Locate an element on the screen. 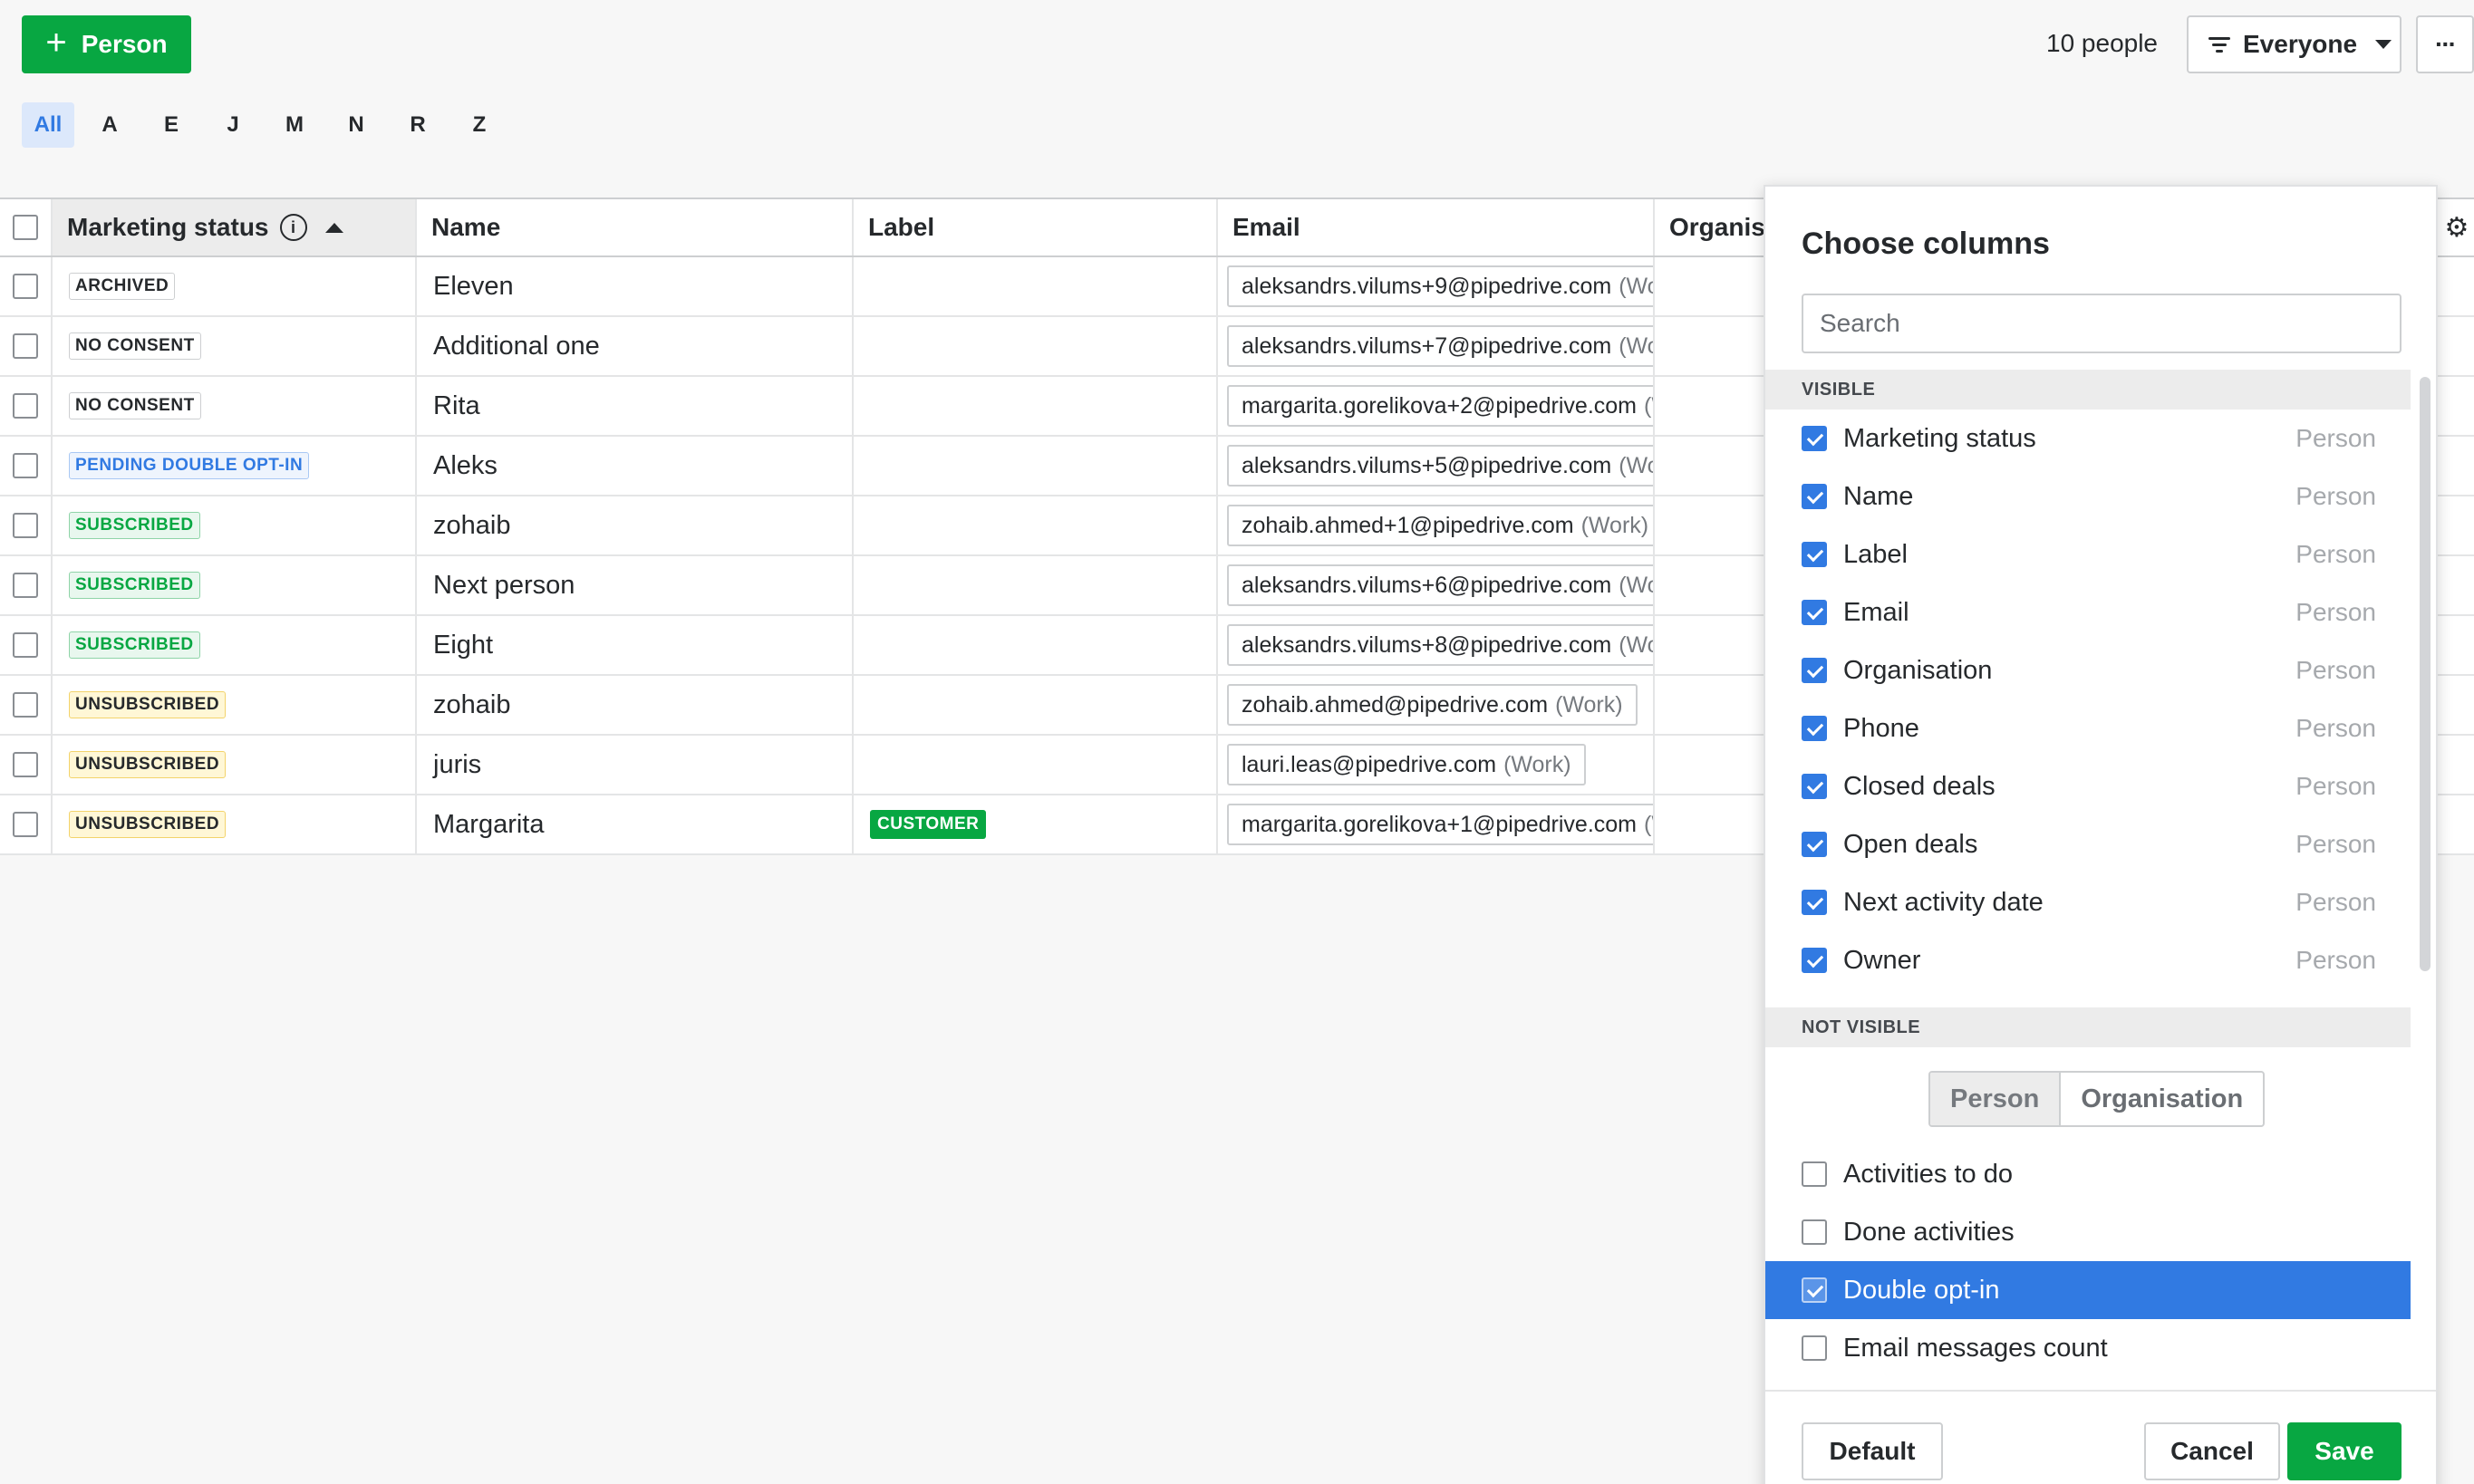 This screenshot has width=2474, height=1484. header-marketing-status: Marketing status i is located at coordinates (235, 227).